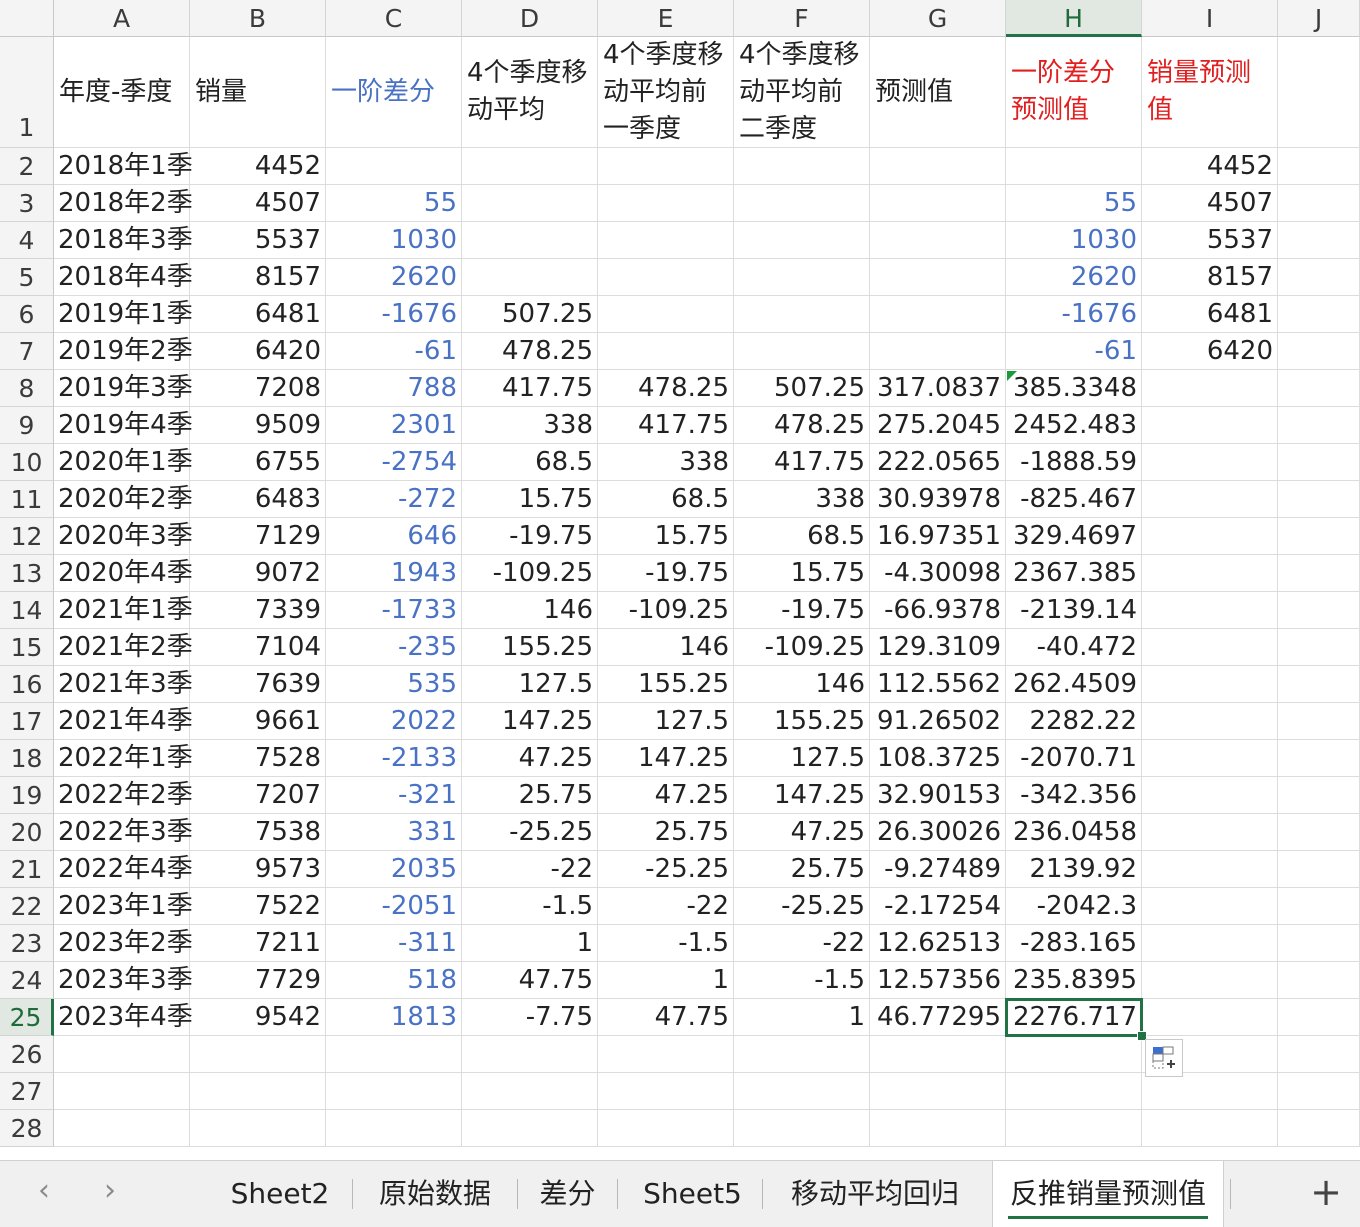 This screenshot has width=1360, height=1227. What do you see at coordinates (666, 92) in the screenshot?
I see `header-cell-e: 4个季度移动平均前一季度` at bounding box center [666, 92].